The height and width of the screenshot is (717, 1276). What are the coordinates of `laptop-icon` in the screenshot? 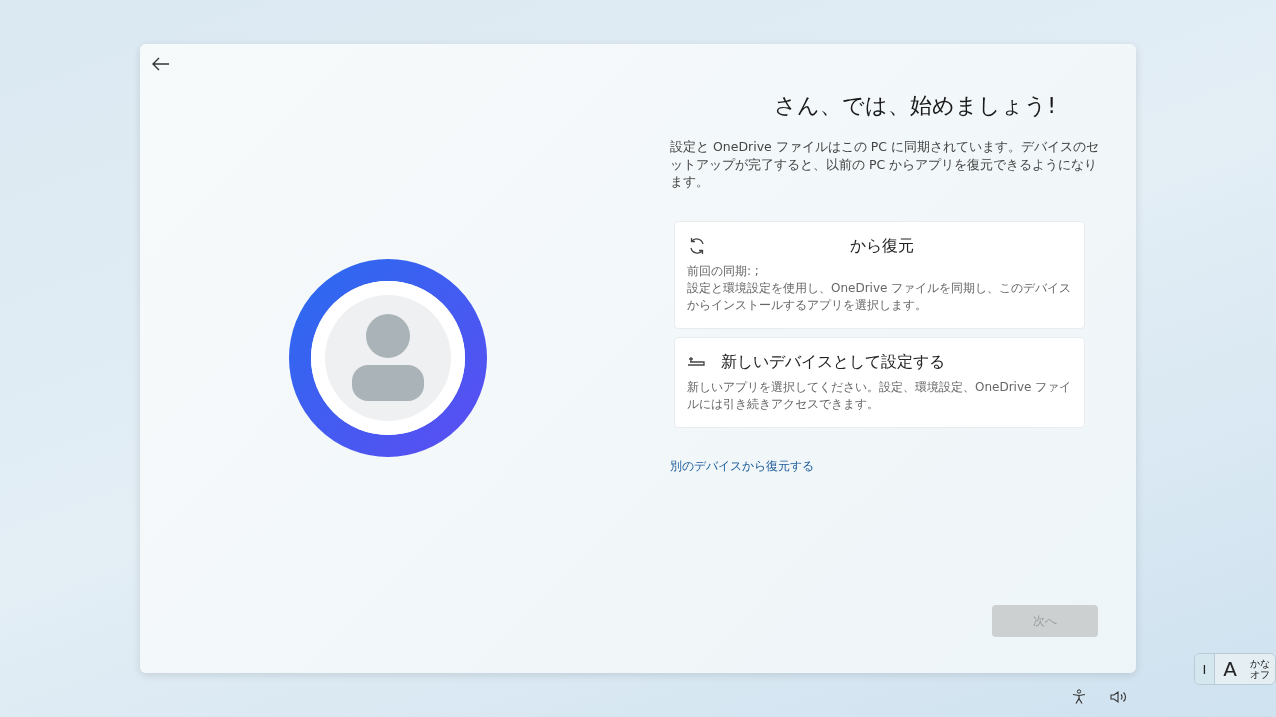 It's located at (697, 362).